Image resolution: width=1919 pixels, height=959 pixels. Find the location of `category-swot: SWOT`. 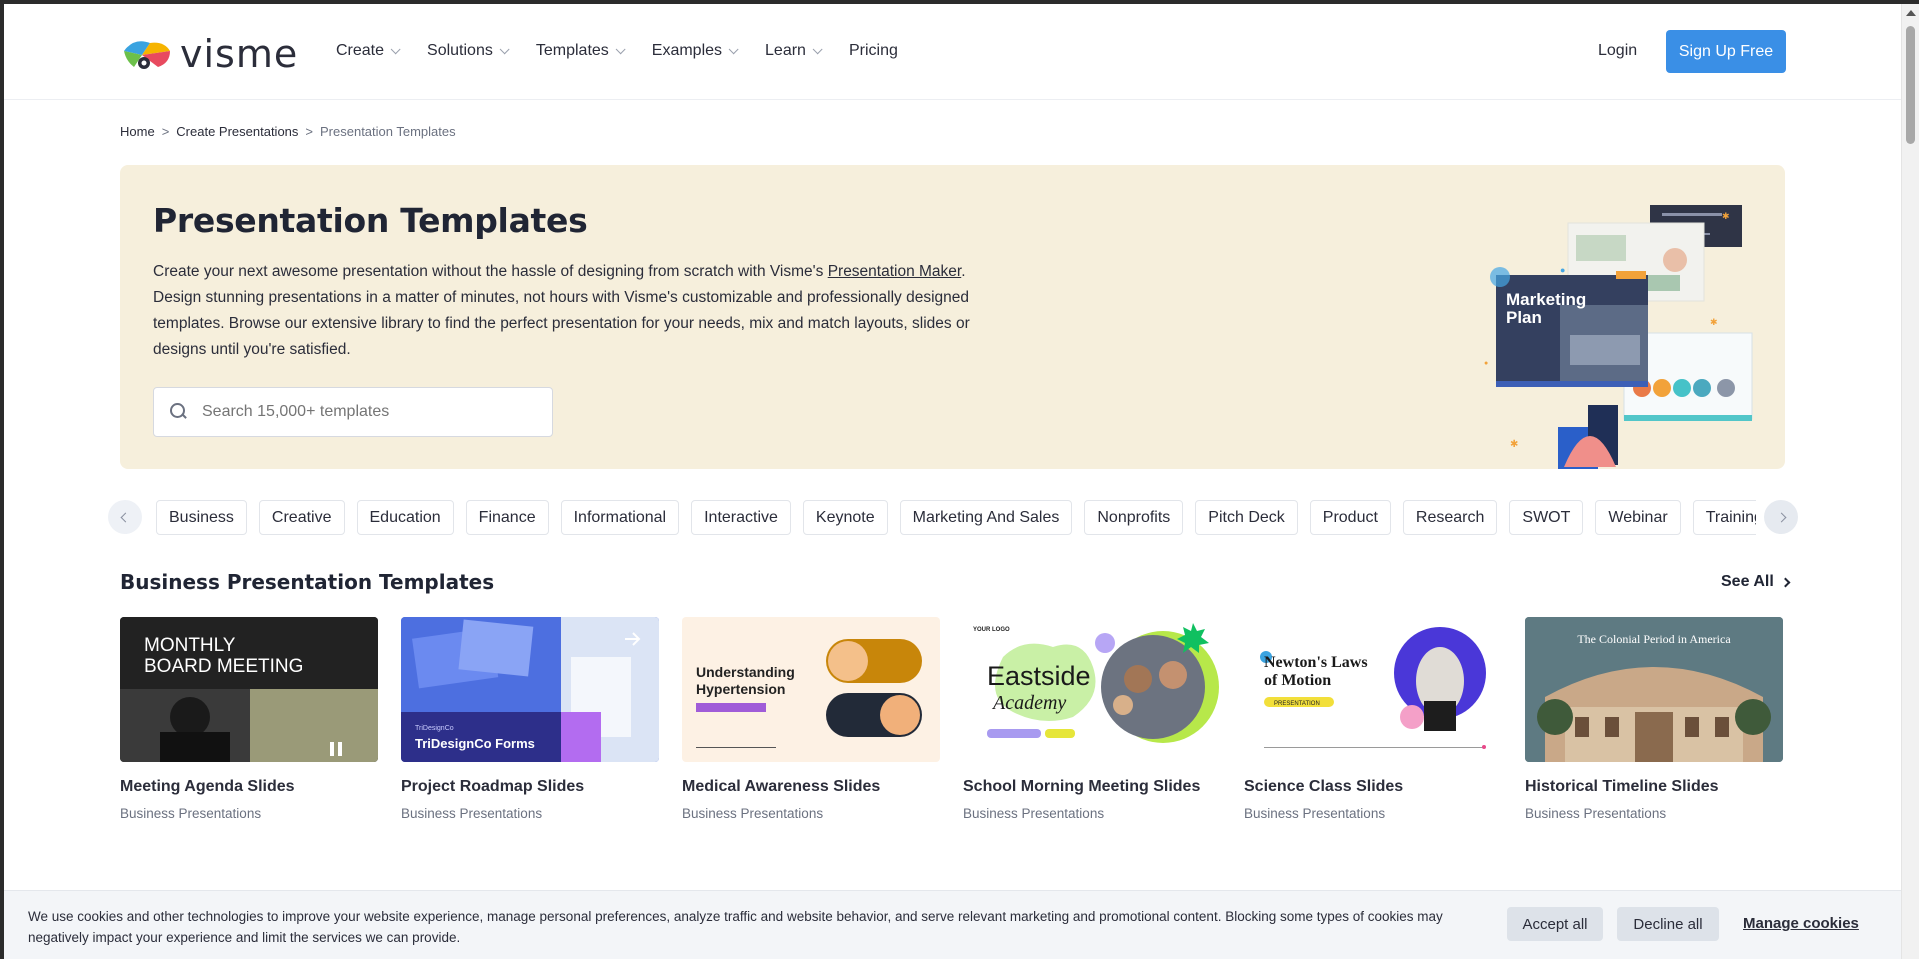

category-swot: SWOT is located at coordinates (1546, 517).